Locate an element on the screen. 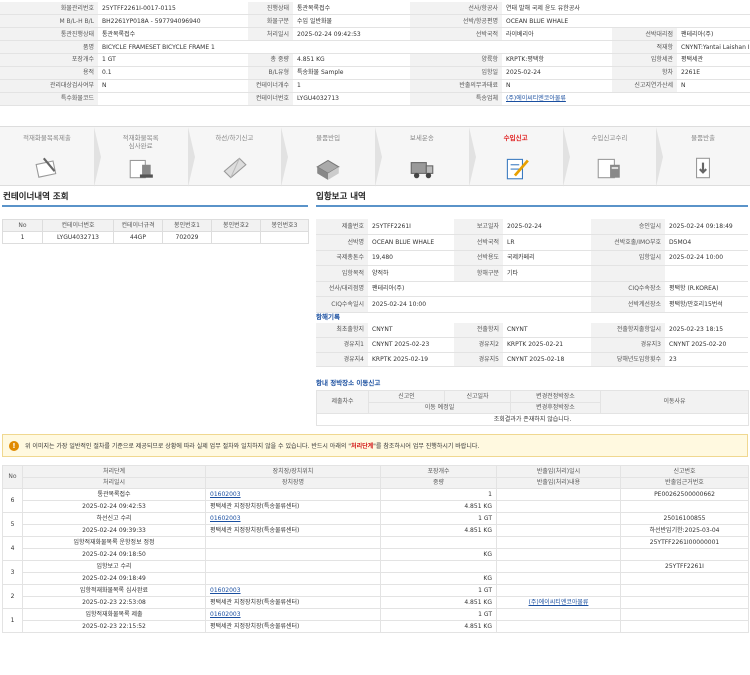 The image size is (750, 675). info-label: 선박국적 is located at coordinates (456, 34).